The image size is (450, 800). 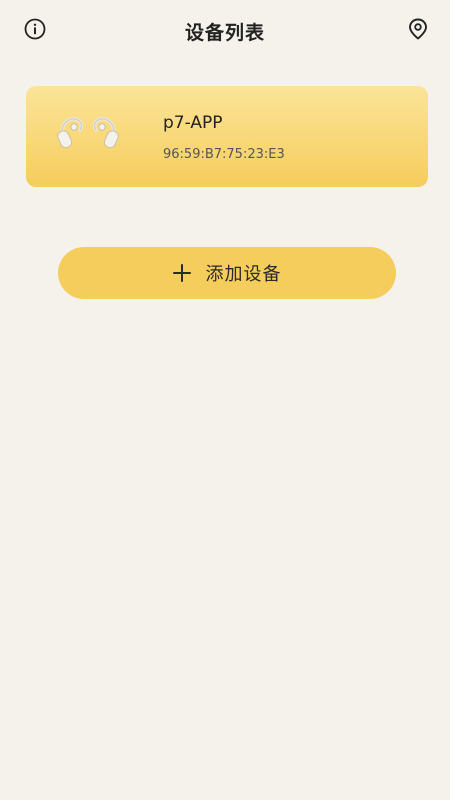 I want to click on device-card: p7-APP 96:59:B7:75:23:E3, so click(x=227, y=136).